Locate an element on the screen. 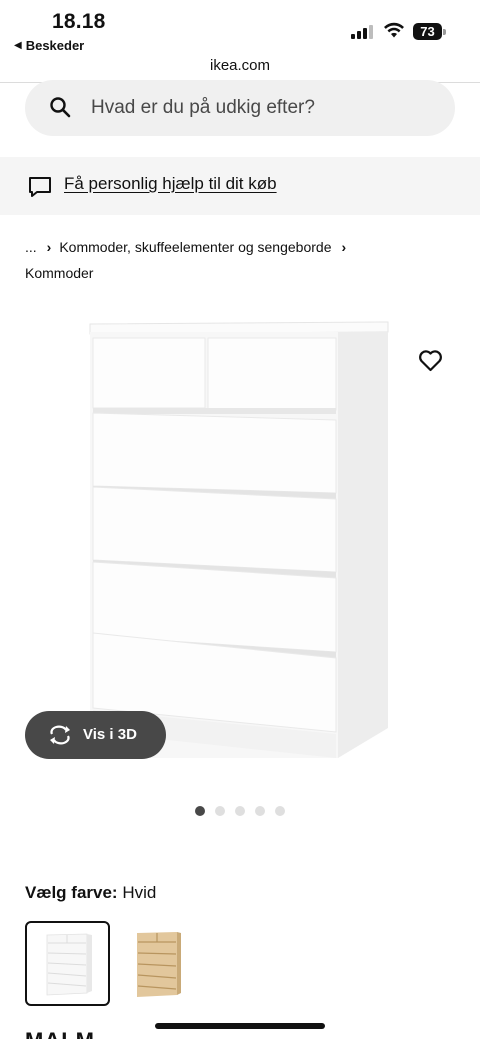 Image resolution: width=480 pixels, height=1039 pixels. wifi-icon is located at coordinates (394, 30).